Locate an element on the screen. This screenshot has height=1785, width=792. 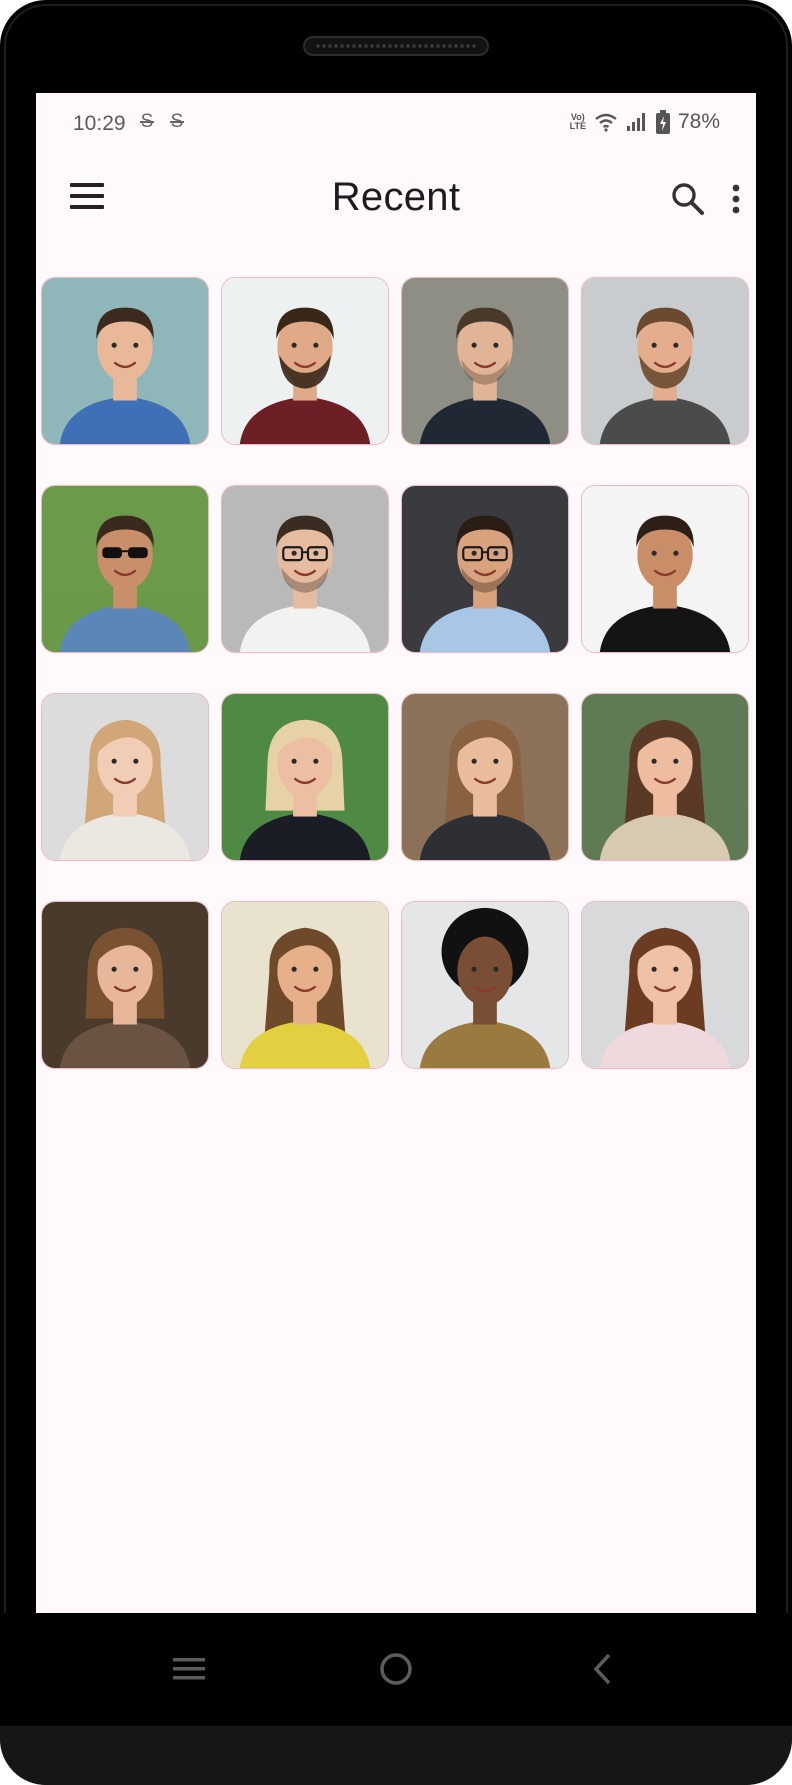
recent-apps-icon is located at coordinates (189, 1669).